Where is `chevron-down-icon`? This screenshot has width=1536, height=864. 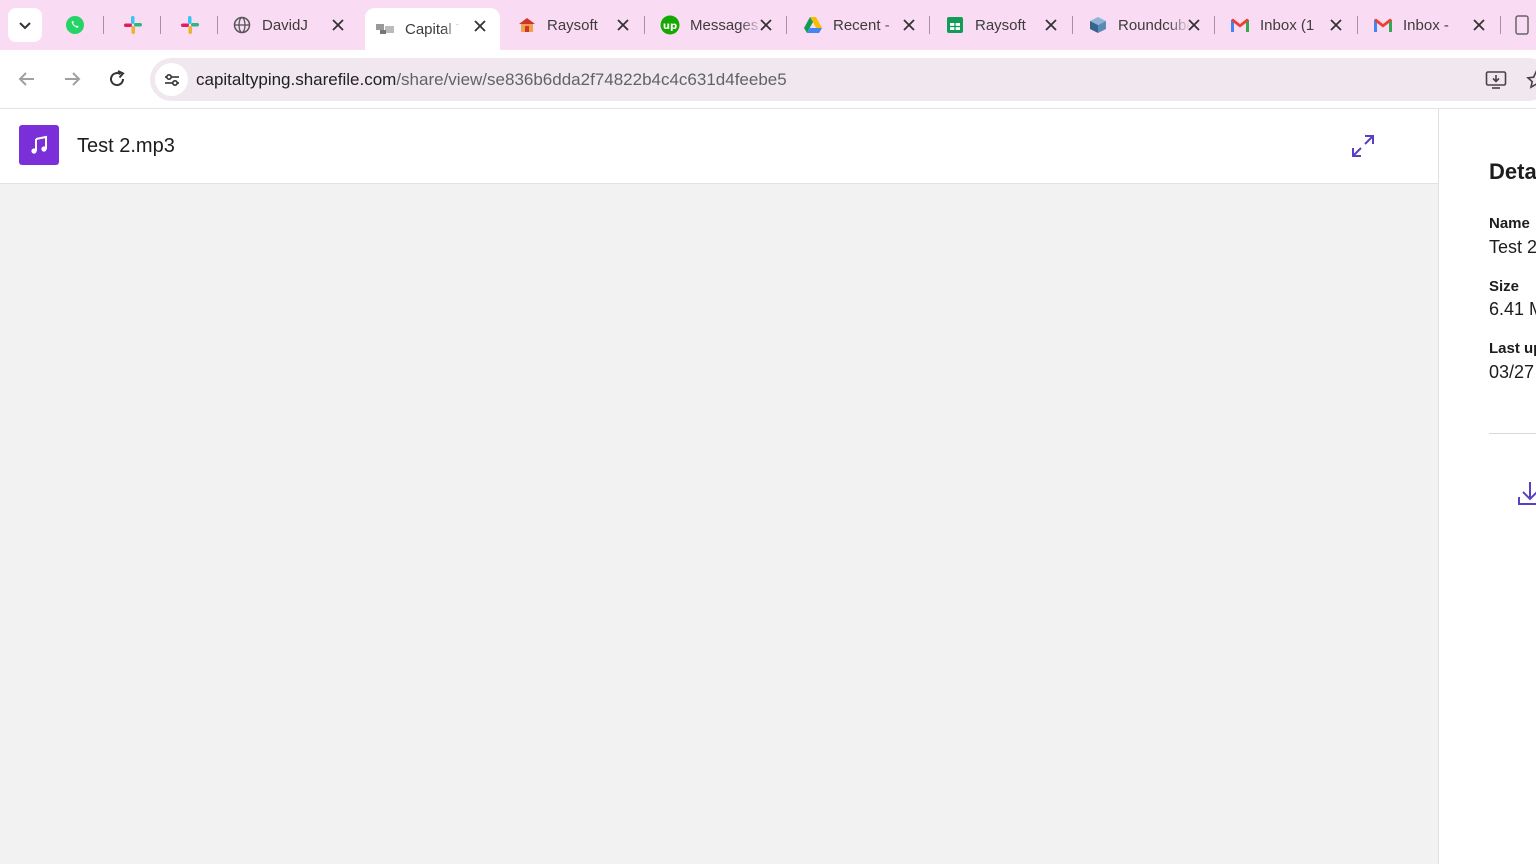 chevron-down-icon is located at coordinates (25, 26).